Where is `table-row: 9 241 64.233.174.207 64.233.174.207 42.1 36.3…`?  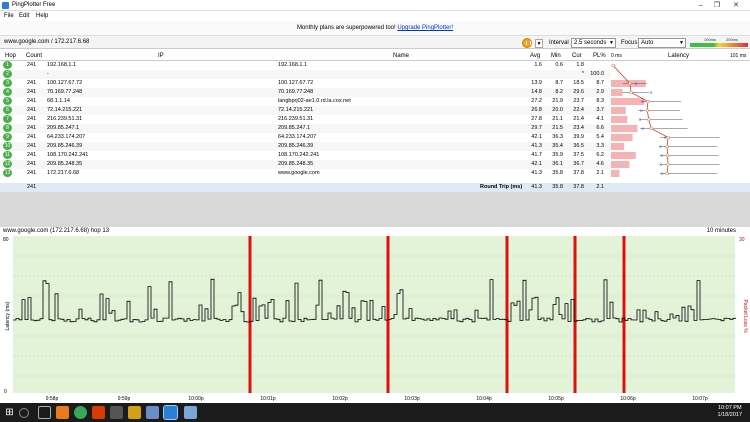
table-row: 9 241 64.233.174.207 64.233.174.207 42.1 36.3… is located at coordinates (305, 137).